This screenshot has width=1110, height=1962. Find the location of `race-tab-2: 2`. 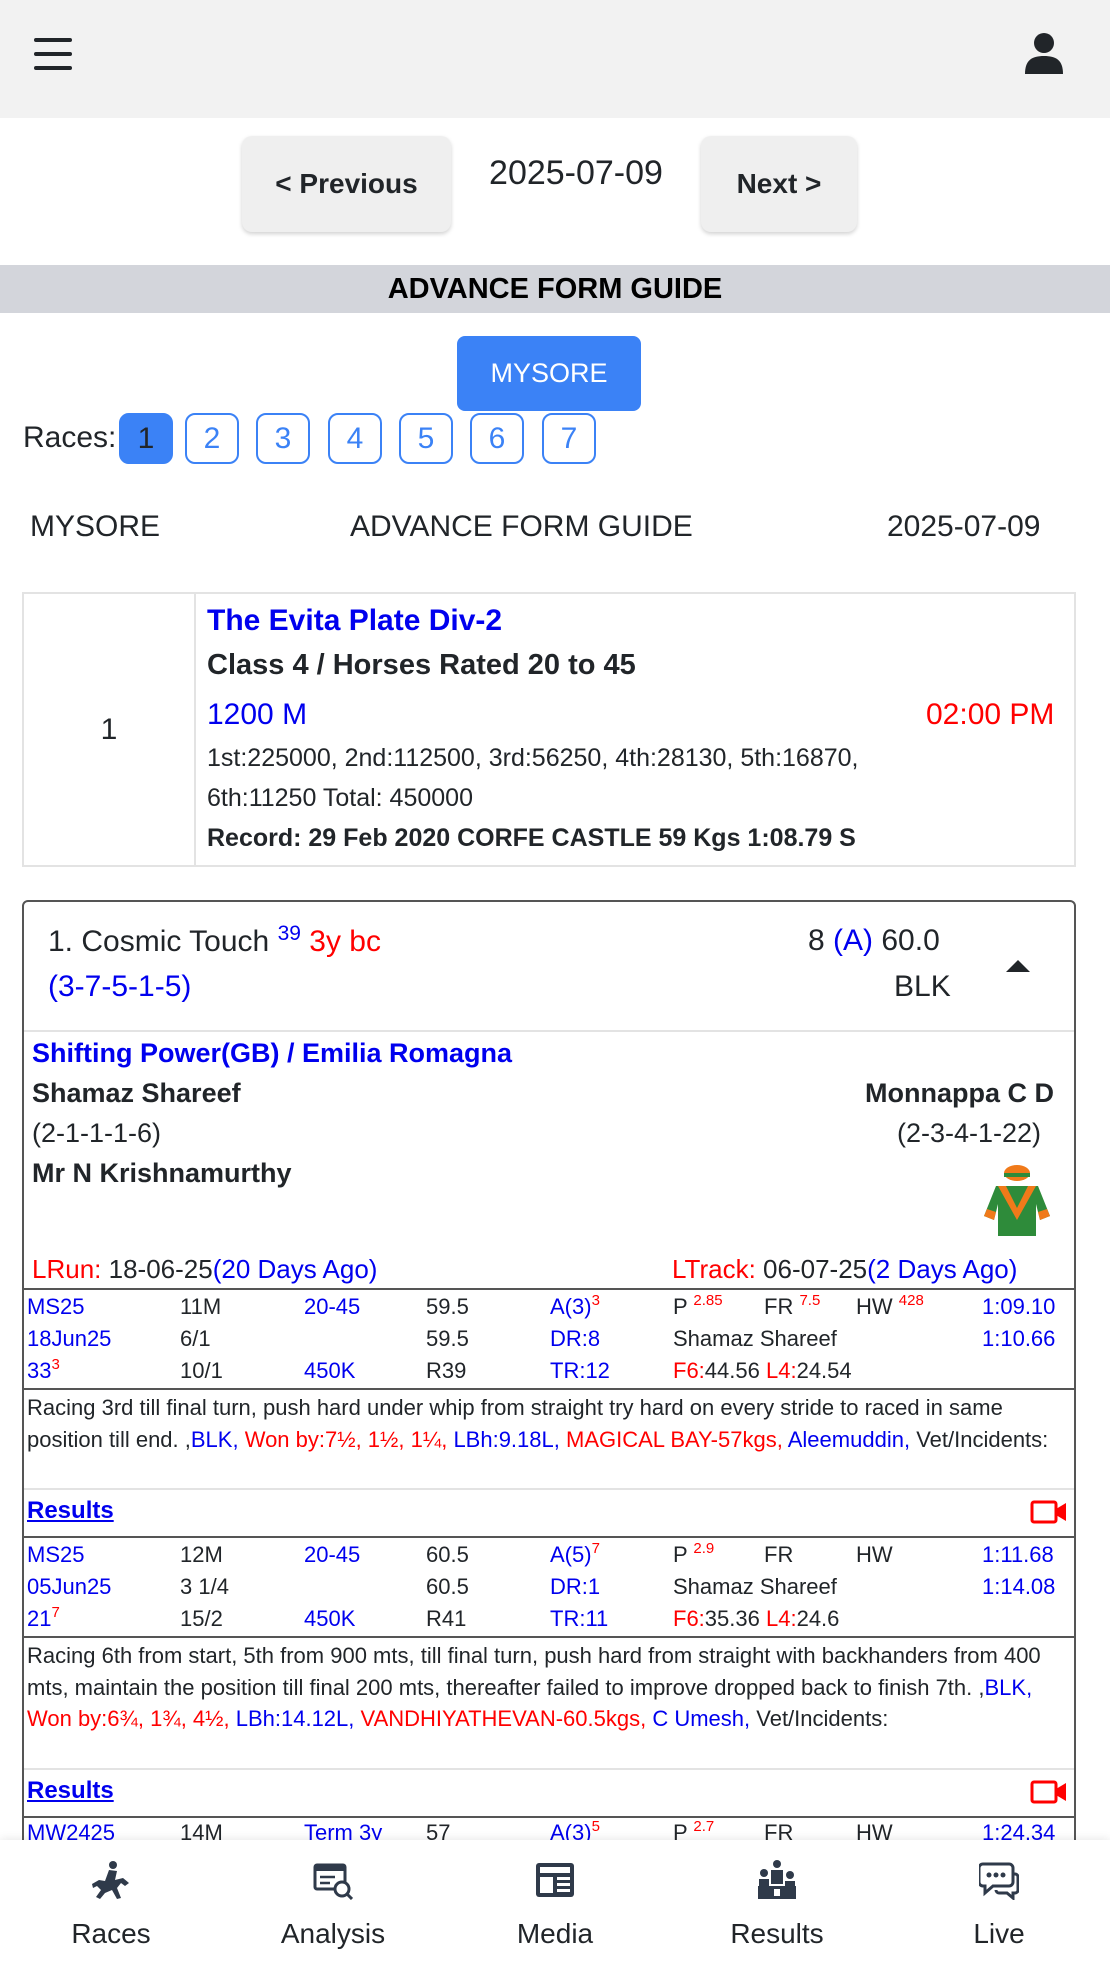

race-tab-2: 2 is located at coordinates (212, 438).